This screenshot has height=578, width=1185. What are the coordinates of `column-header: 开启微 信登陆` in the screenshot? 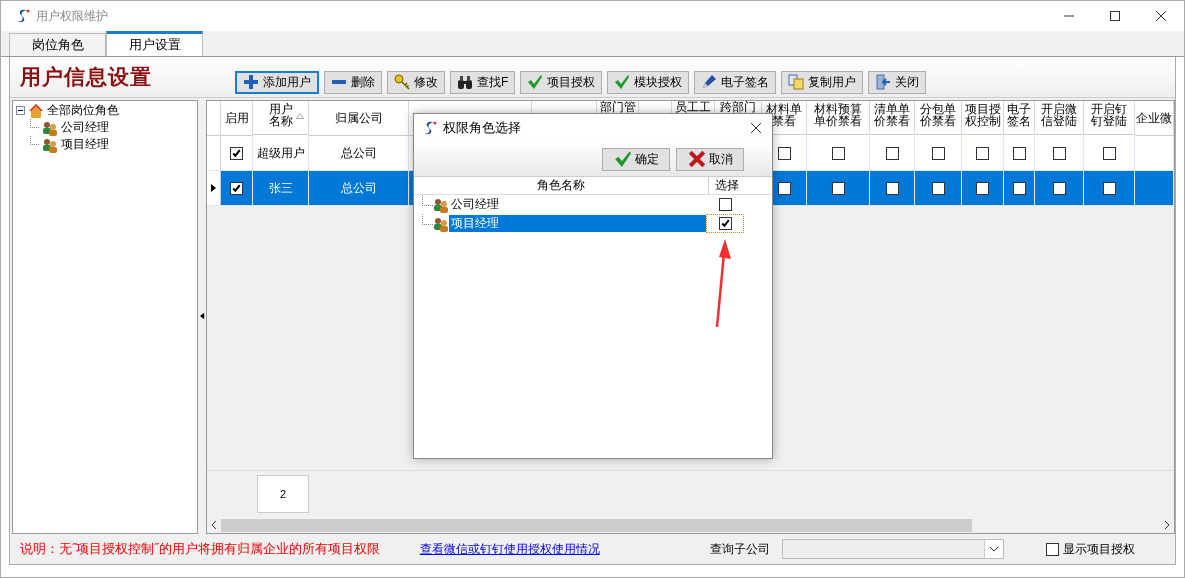 It's located at (1059, 118).